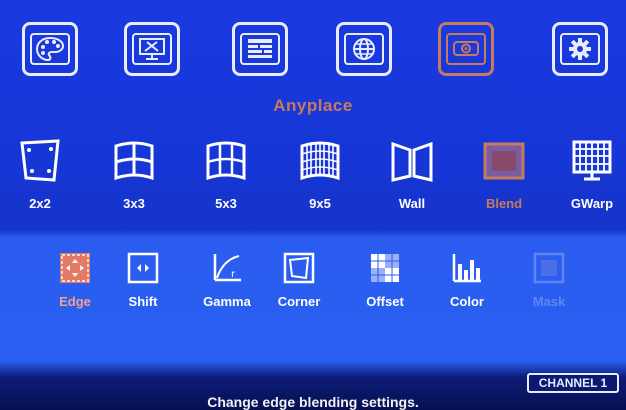  What do you see at coordinates (385, 268) in the screenshot?
I see `offset-icon` at bounding box center [385, 268].